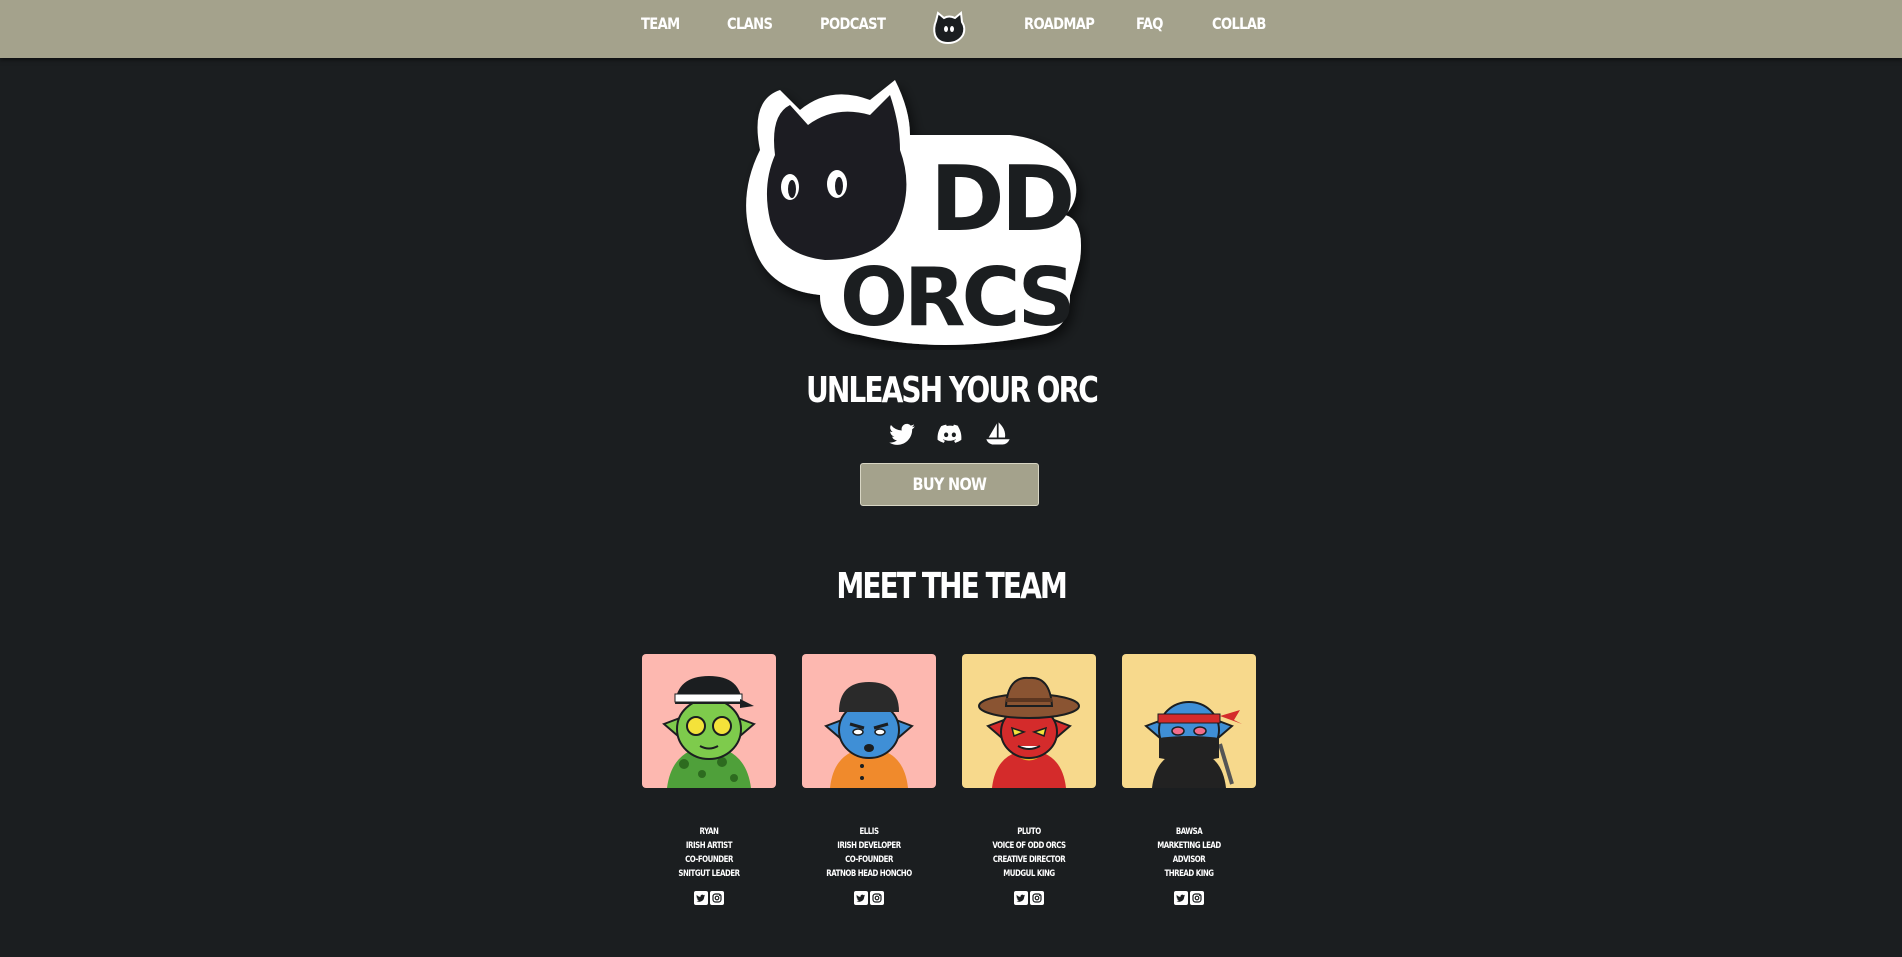 The image size is (1902, 957). Describe the element at coordinates (1000, 199) in the screenshot. I see `logo-text-dd: DD` at that location.